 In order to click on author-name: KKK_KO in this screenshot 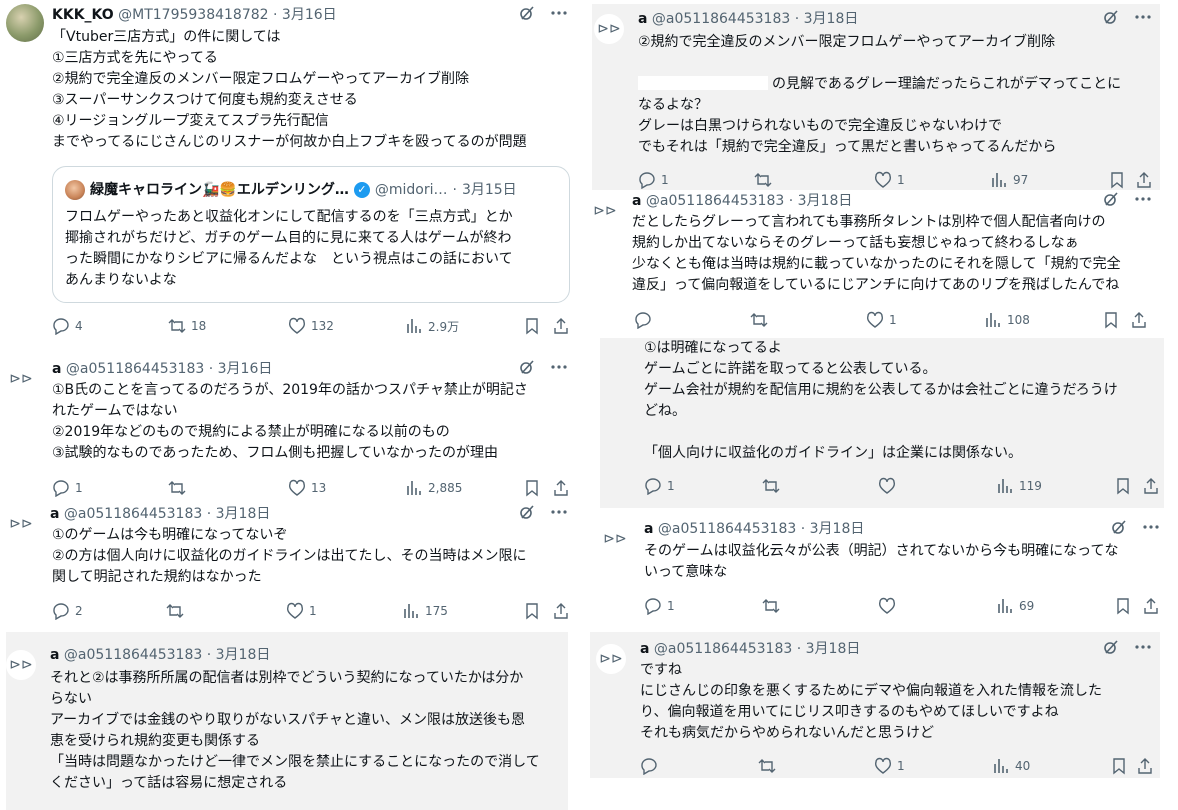, I will do `click(83, 15)`.